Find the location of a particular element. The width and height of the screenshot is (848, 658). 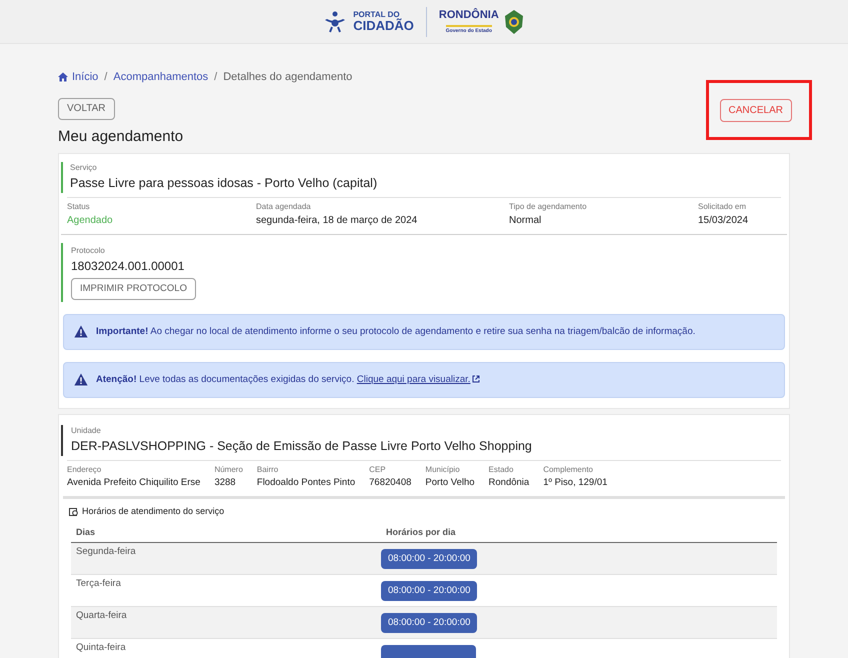

field-value: Avenida Prefeito Chiquilito Erse is located at coordinates (133, 483).